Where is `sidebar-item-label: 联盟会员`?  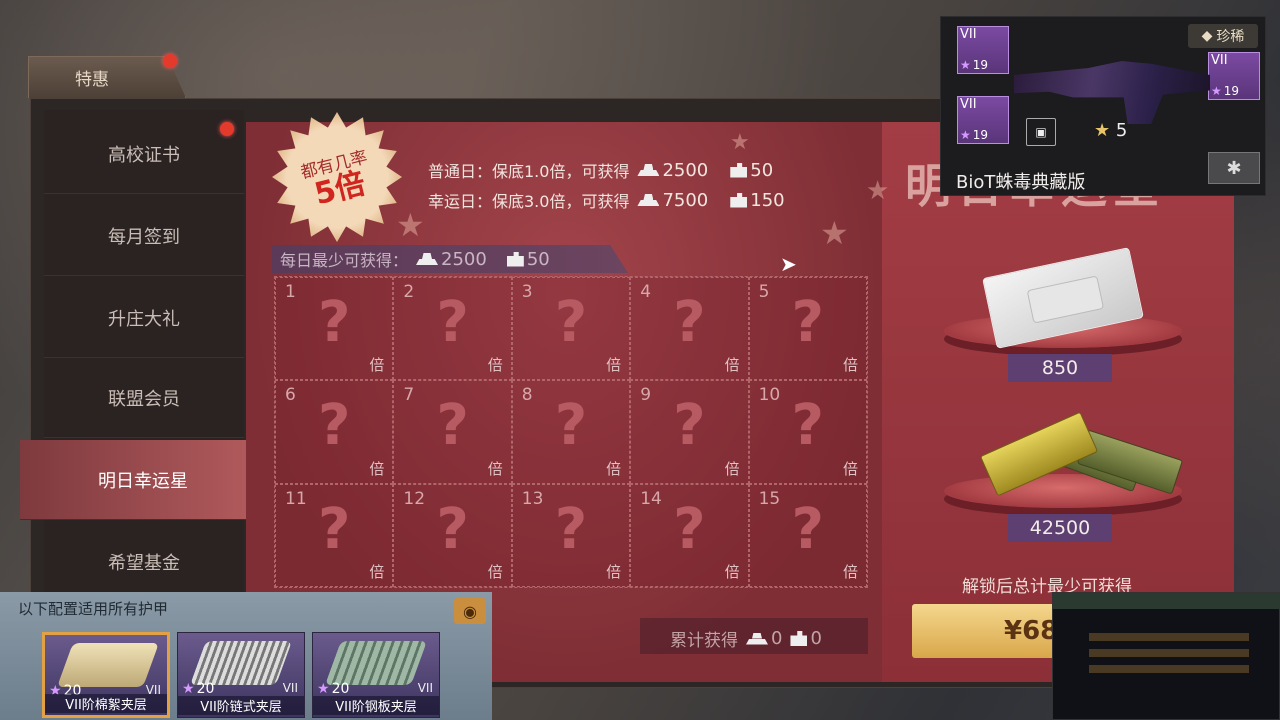
sidebar-item-label: 联盟会员 is located at coordinates (144, 399).